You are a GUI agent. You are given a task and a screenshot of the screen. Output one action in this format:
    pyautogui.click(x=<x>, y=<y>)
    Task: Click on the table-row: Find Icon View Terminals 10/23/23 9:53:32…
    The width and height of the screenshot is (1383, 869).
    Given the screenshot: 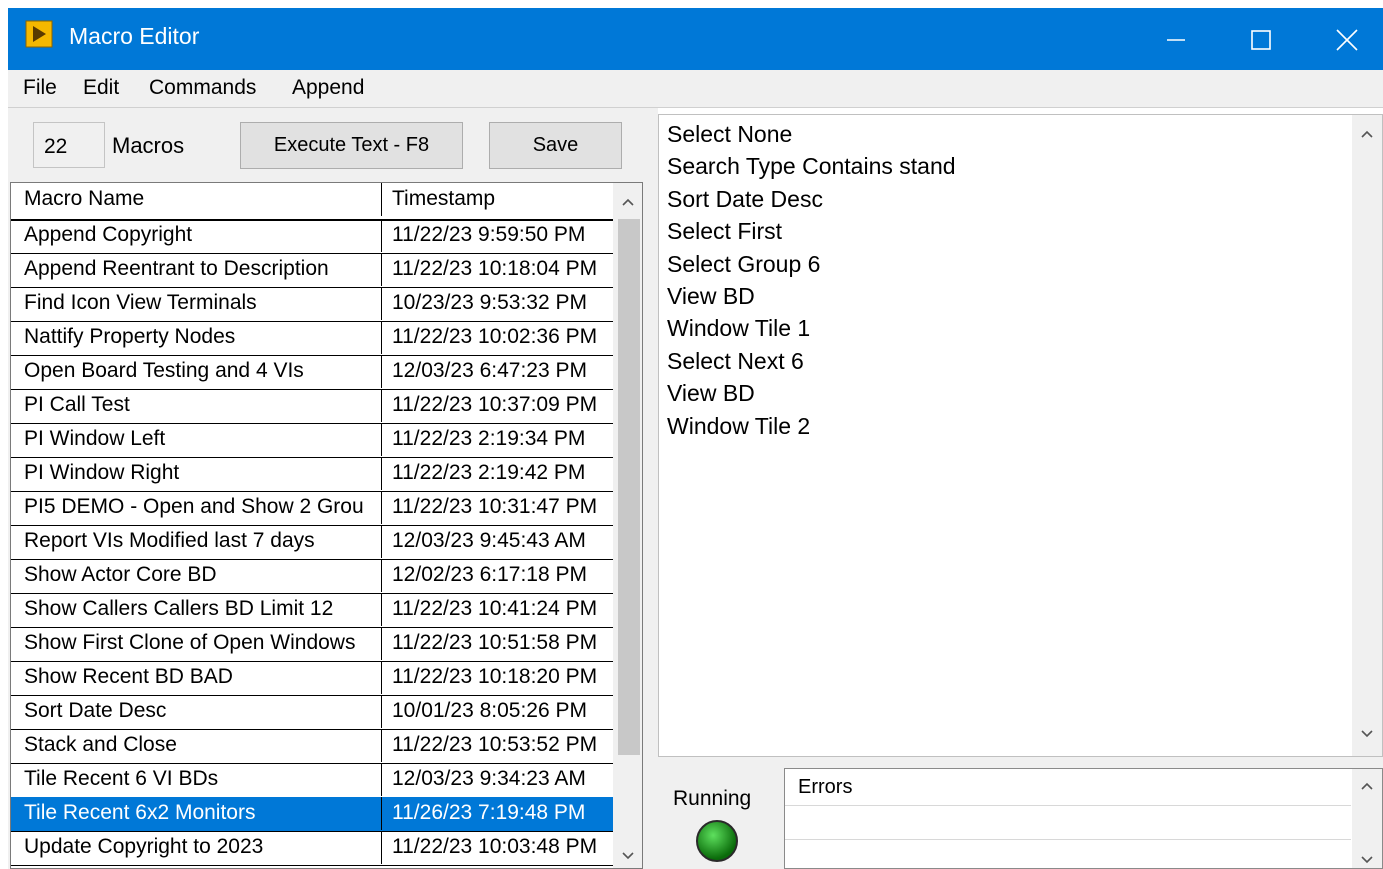 What is the action you would take?
    pyautogui.click(x=312, y=304)
    